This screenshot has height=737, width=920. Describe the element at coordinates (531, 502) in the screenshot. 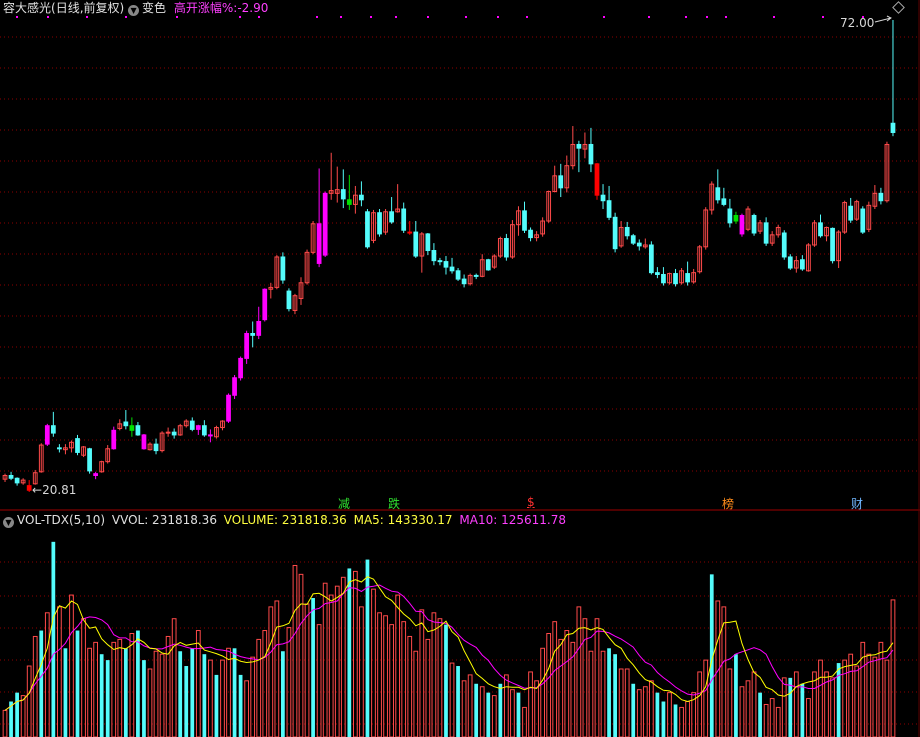

I see `event-marker-dollar: $` at that location.